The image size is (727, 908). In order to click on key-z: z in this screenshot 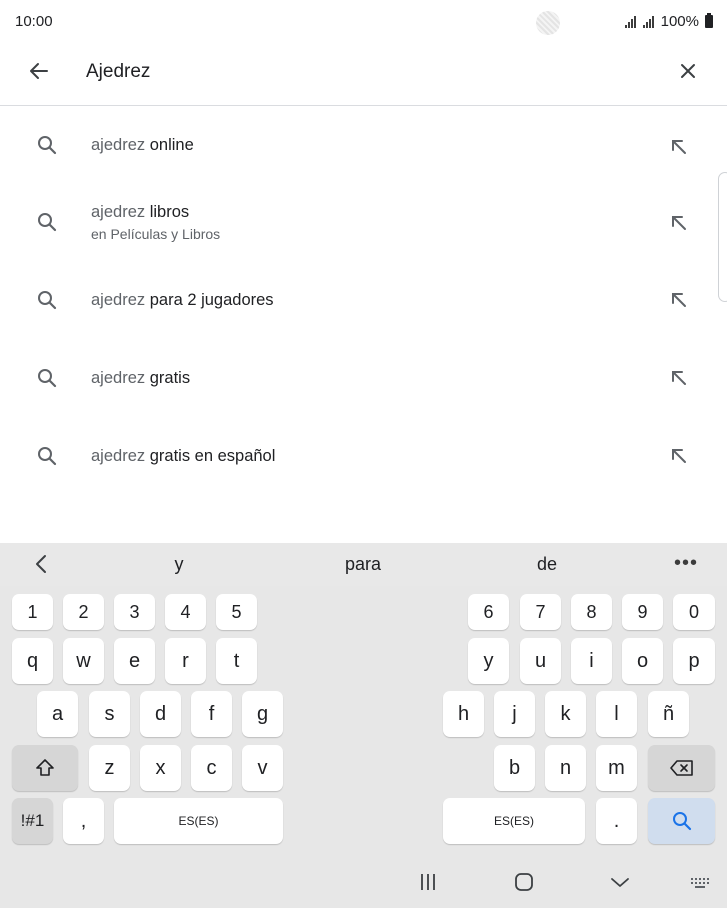, I will do `click(109, 768)`.